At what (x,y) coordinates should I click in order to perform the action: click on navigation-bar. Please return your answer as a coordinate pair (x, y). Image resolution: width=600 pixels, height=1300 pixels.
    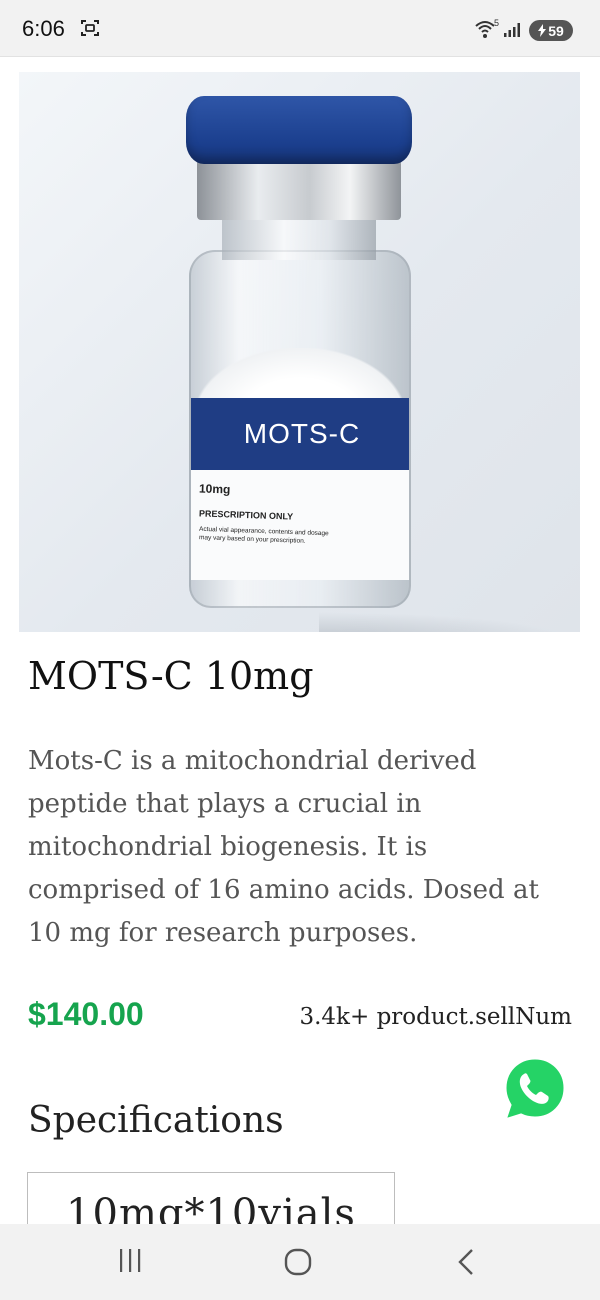
    Looking at the image, I should click on (300, 1262).